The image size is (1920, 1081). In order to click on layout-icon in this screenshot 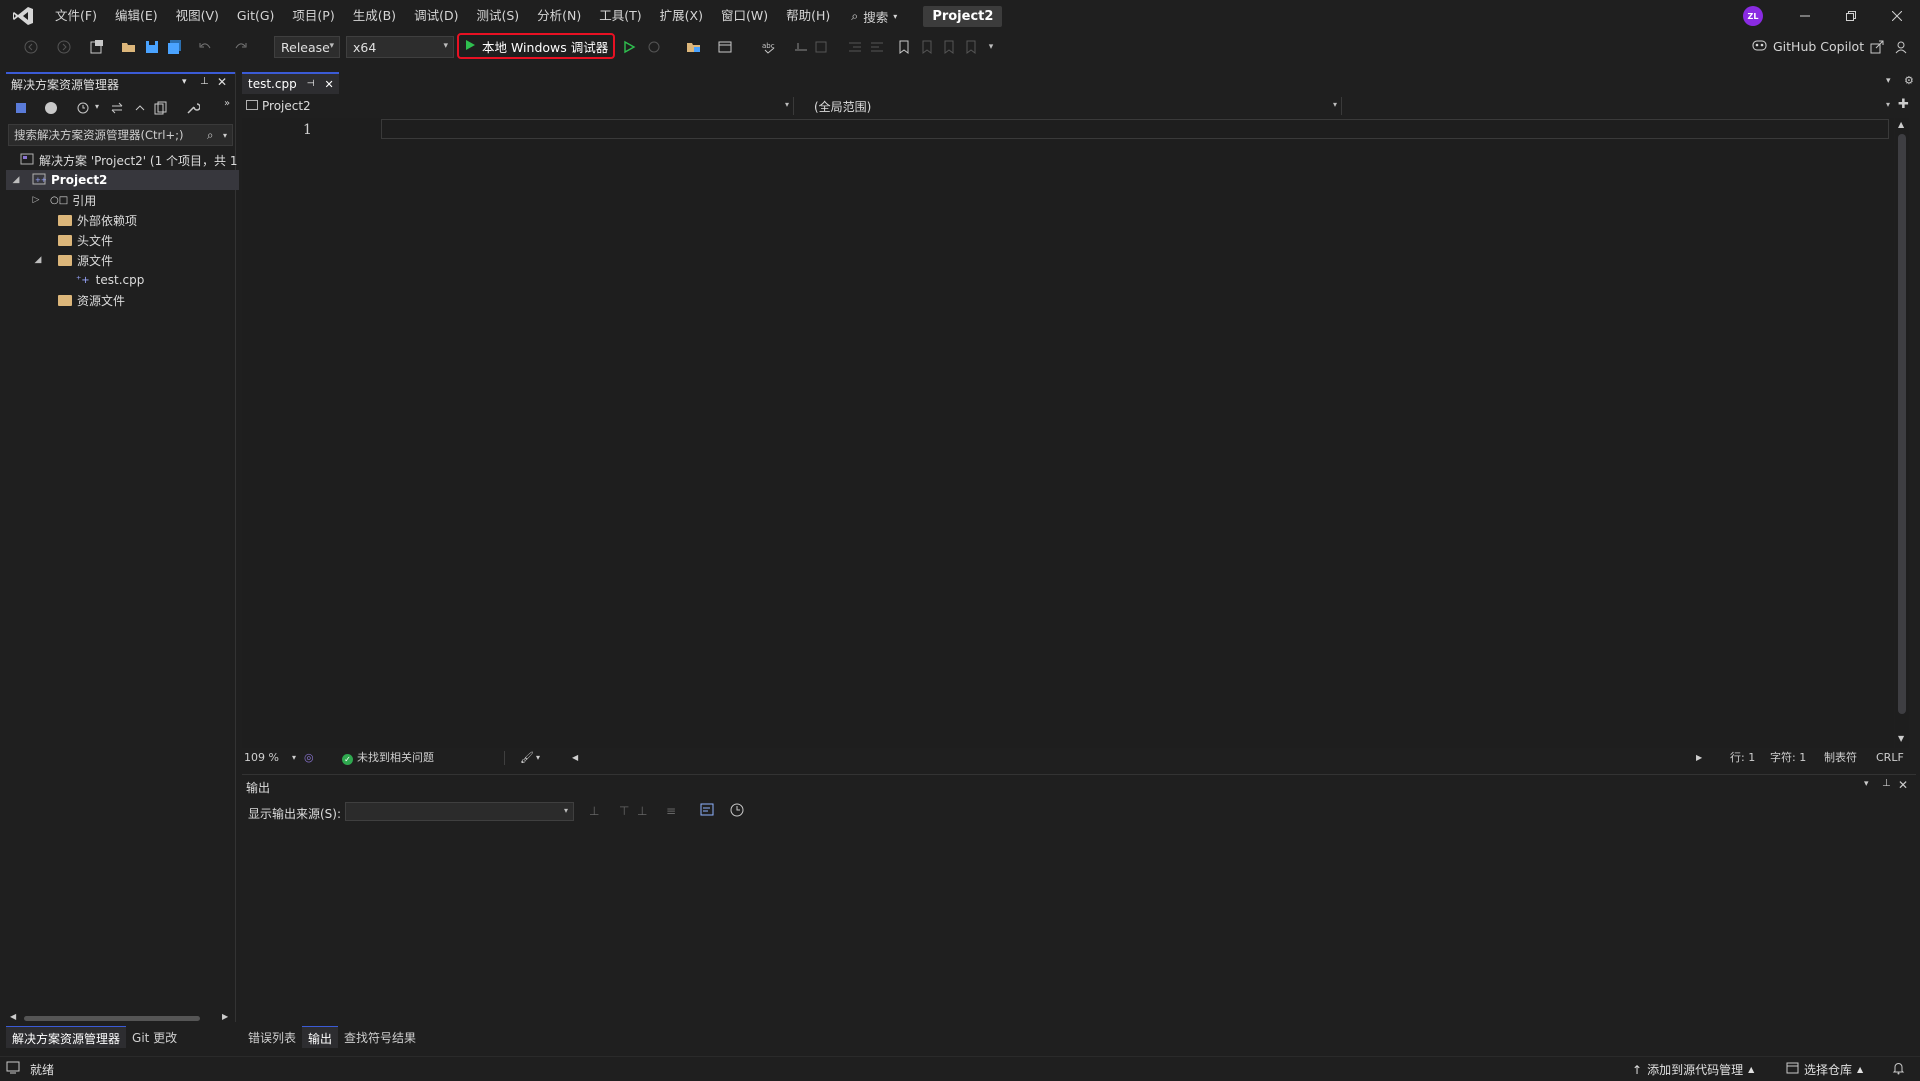, I will do `click(725, 47)`.